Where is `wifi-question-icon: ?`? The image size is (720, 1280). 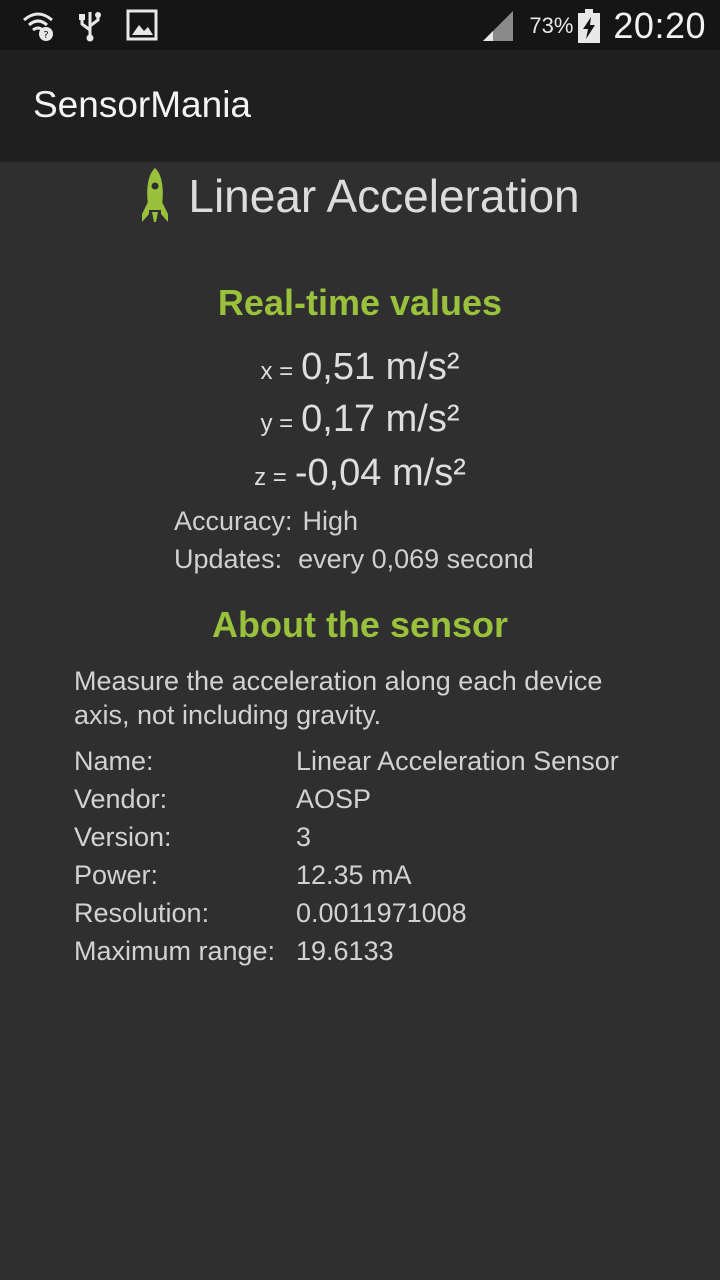
wifi-question-icon: ? is located at coordinates (38, 26).